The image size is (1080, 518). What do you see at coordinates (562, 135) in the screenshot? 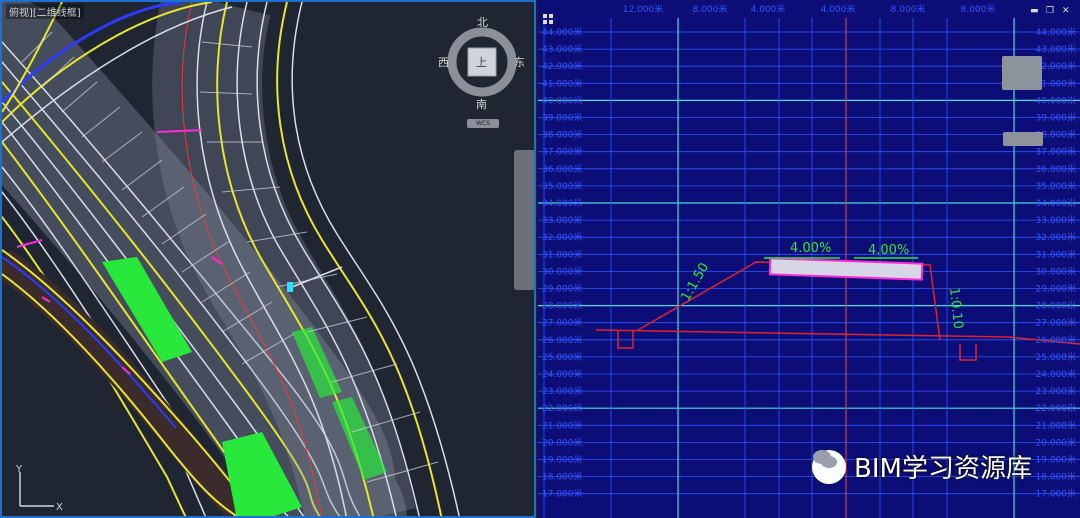
I see `elevation-label: 38.000米` at bounding box center [562, 135].